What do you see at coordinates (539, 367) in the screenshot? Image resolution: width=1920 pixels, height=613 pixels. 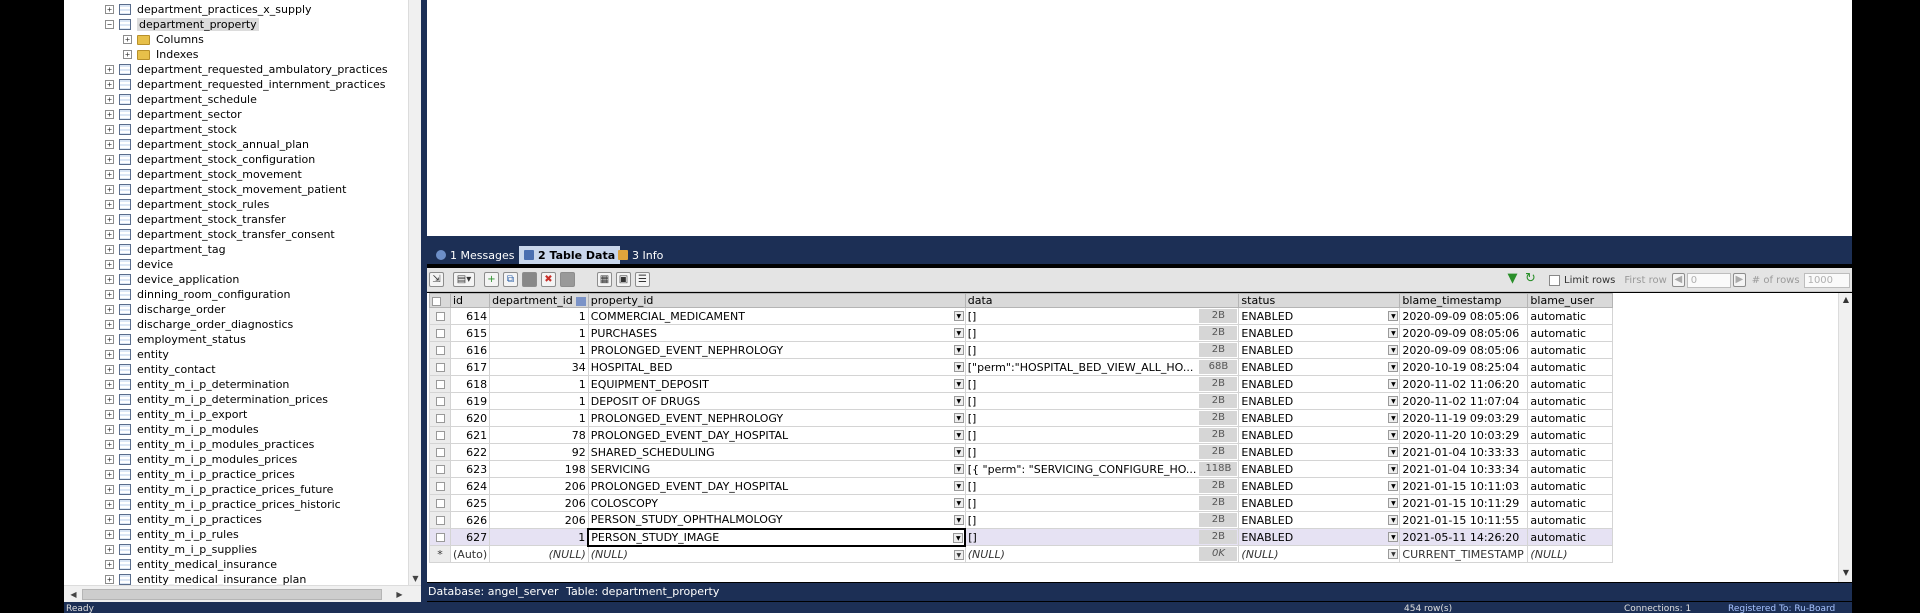 I see `cell-department-id: 34` at bounding box center [539, 367].